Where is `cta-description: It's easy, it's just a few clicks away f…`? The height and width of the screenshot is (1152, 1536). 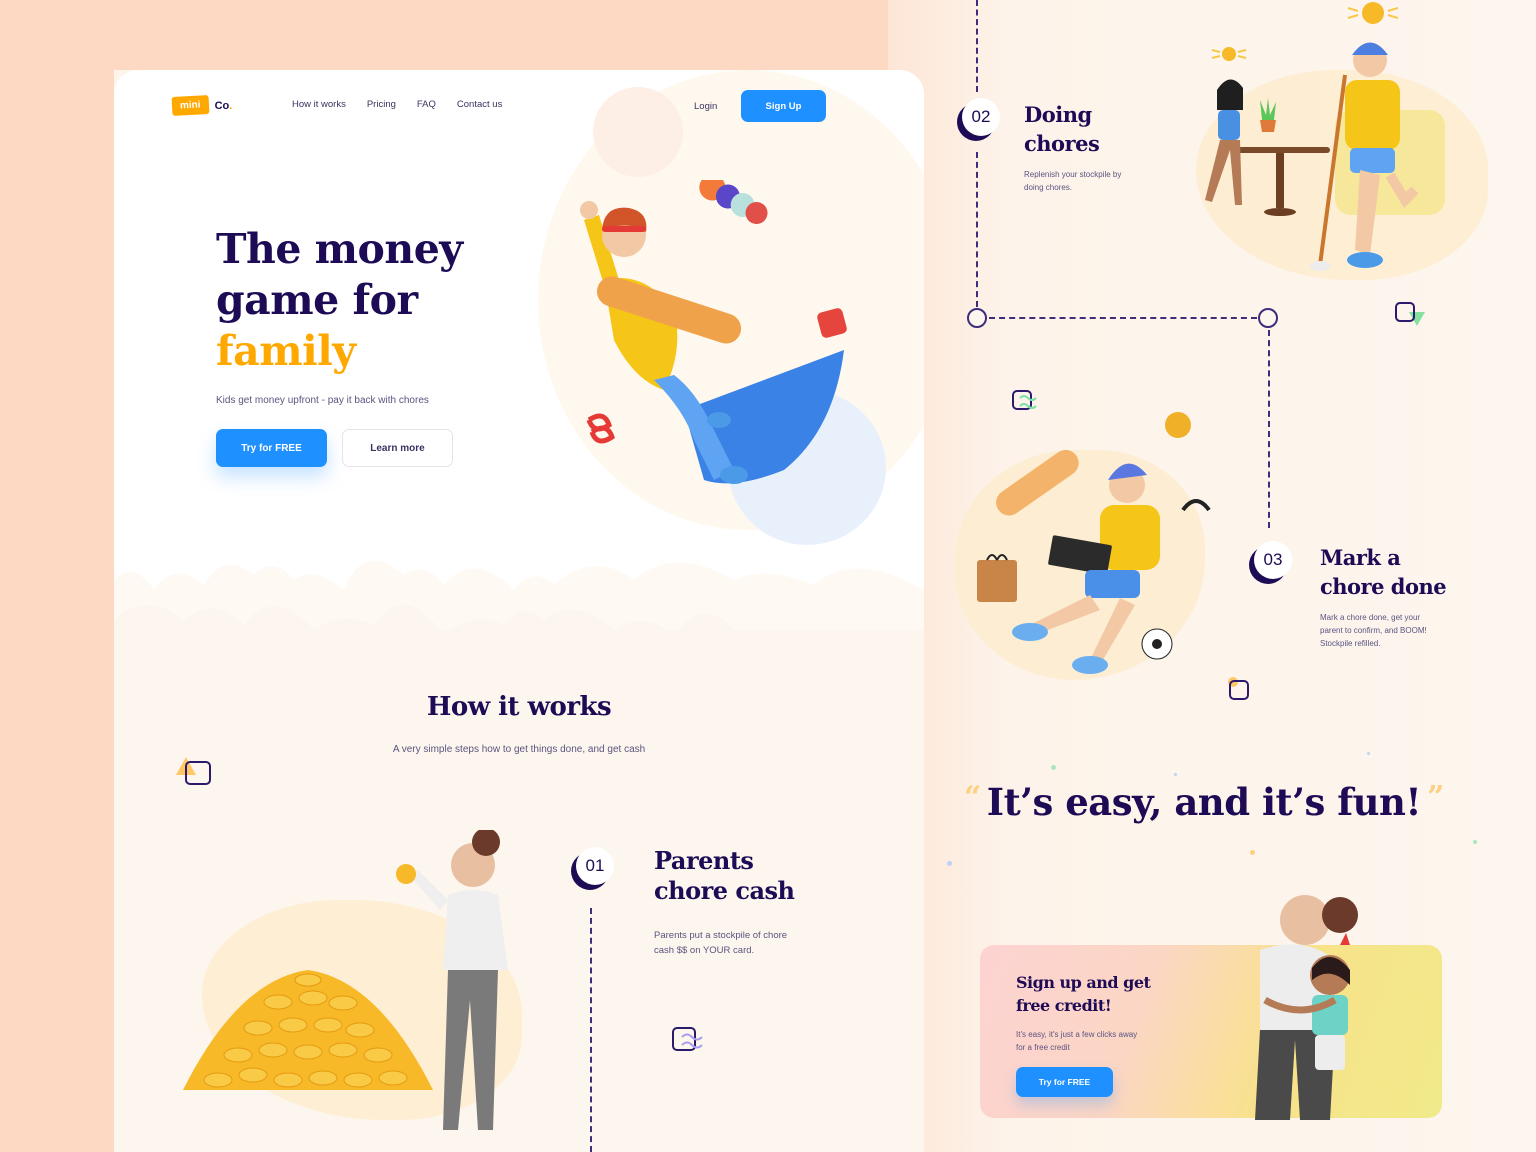
cta-description: It's easy, it's just a few clicks away f… is located at coordinates (1077, 1041).